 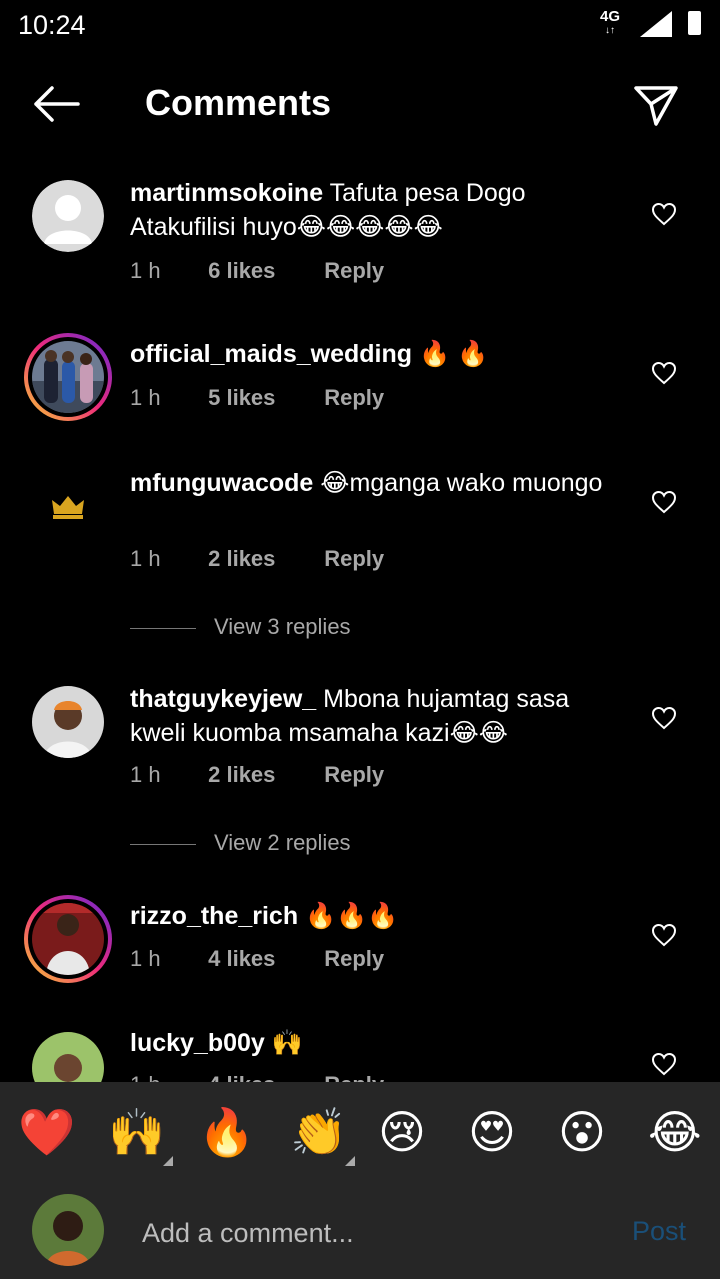 What do you see at coordinates (372, 1233) in the screenshot?
I see `comment-input` at bounding box center [372, 1233].